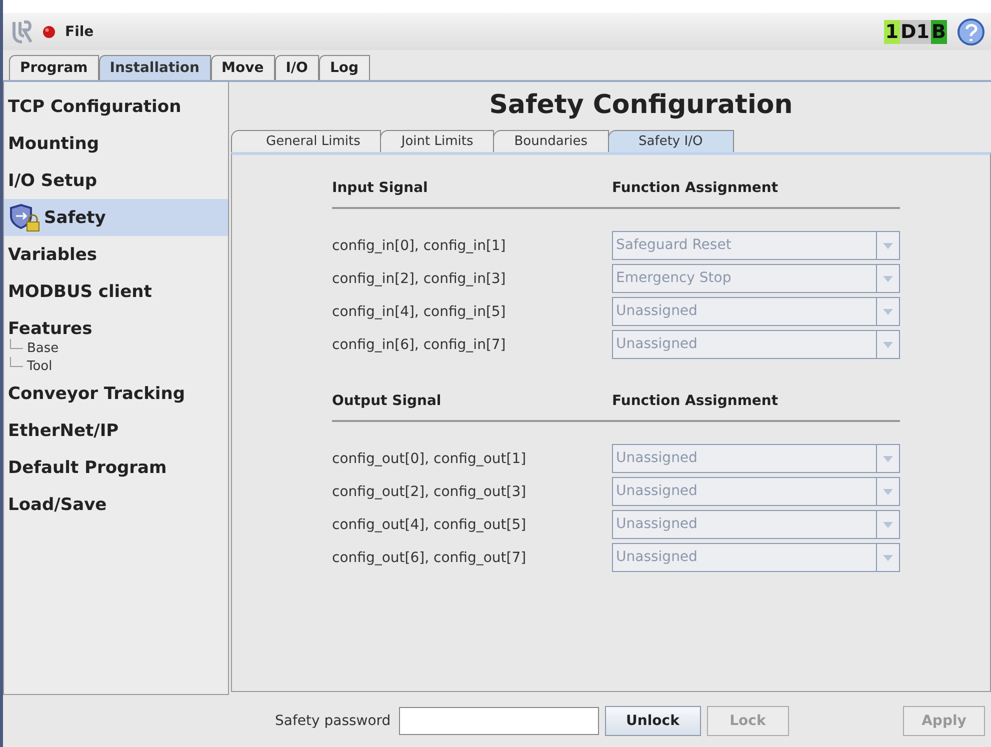 The width and height of the screenshot is (991, 747). What do you see at coordinates (652, 721) in the screenshot?
I see `lock-button: Unlock` at bounding box center [652, 721].